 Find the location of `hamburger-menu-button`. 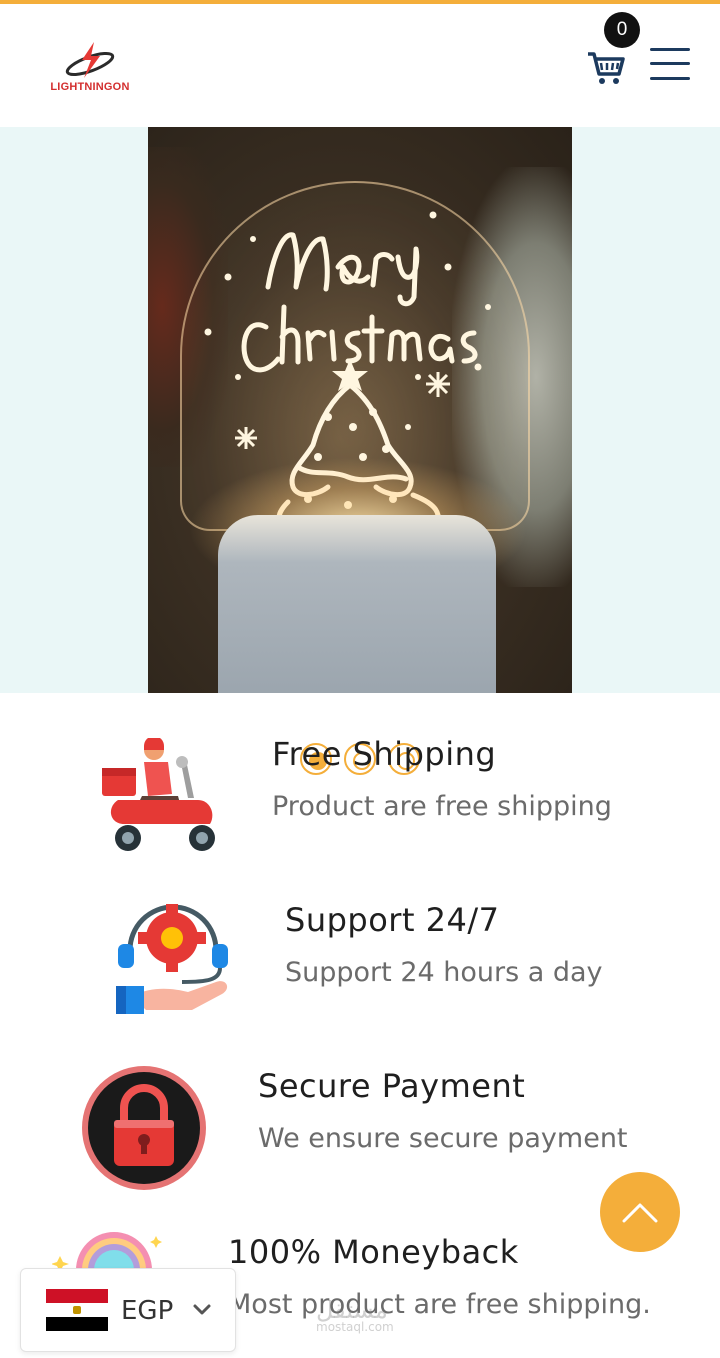

hamburger-menu-button is located at coordinates (670, 64).